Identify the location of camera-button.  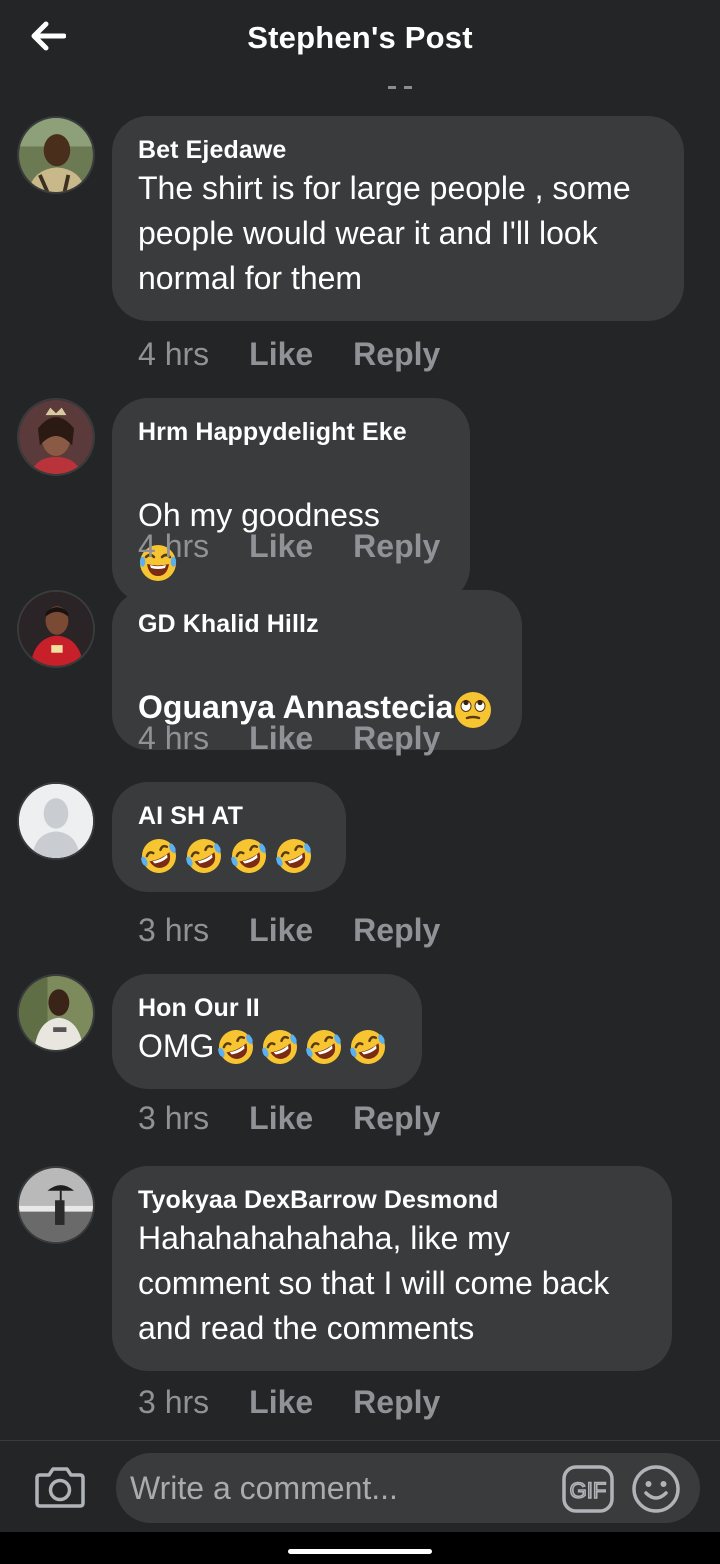
(62, 1489).